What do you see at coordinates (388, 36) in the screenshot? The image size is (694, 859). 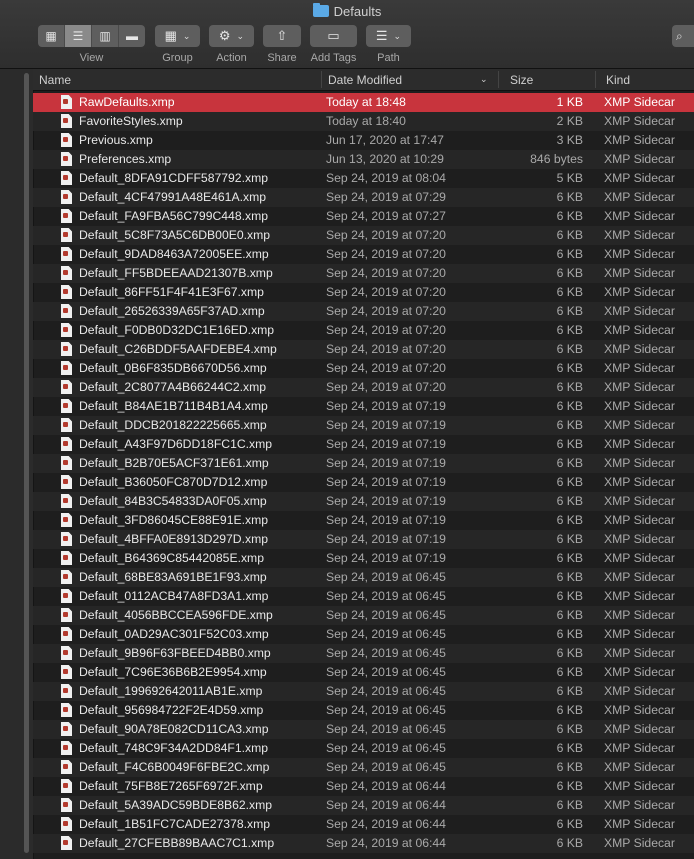 I see `path-button: ☰ ⌄` at bounding box center [388, 36].